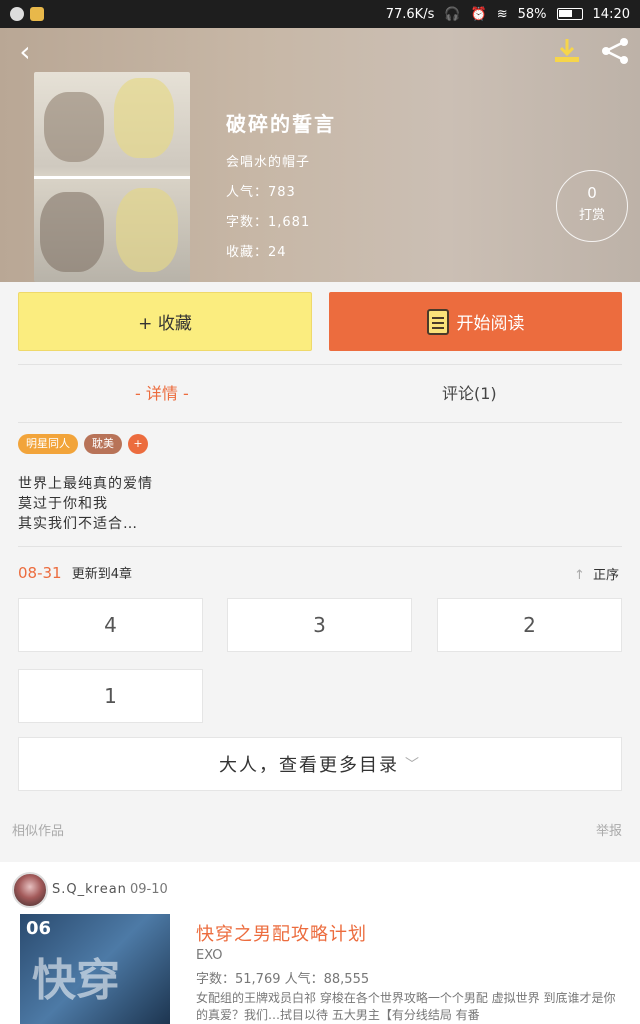  Describe the element at coordinates (611, 14) in the screenshot. I see `clock: 14:20` at that location.